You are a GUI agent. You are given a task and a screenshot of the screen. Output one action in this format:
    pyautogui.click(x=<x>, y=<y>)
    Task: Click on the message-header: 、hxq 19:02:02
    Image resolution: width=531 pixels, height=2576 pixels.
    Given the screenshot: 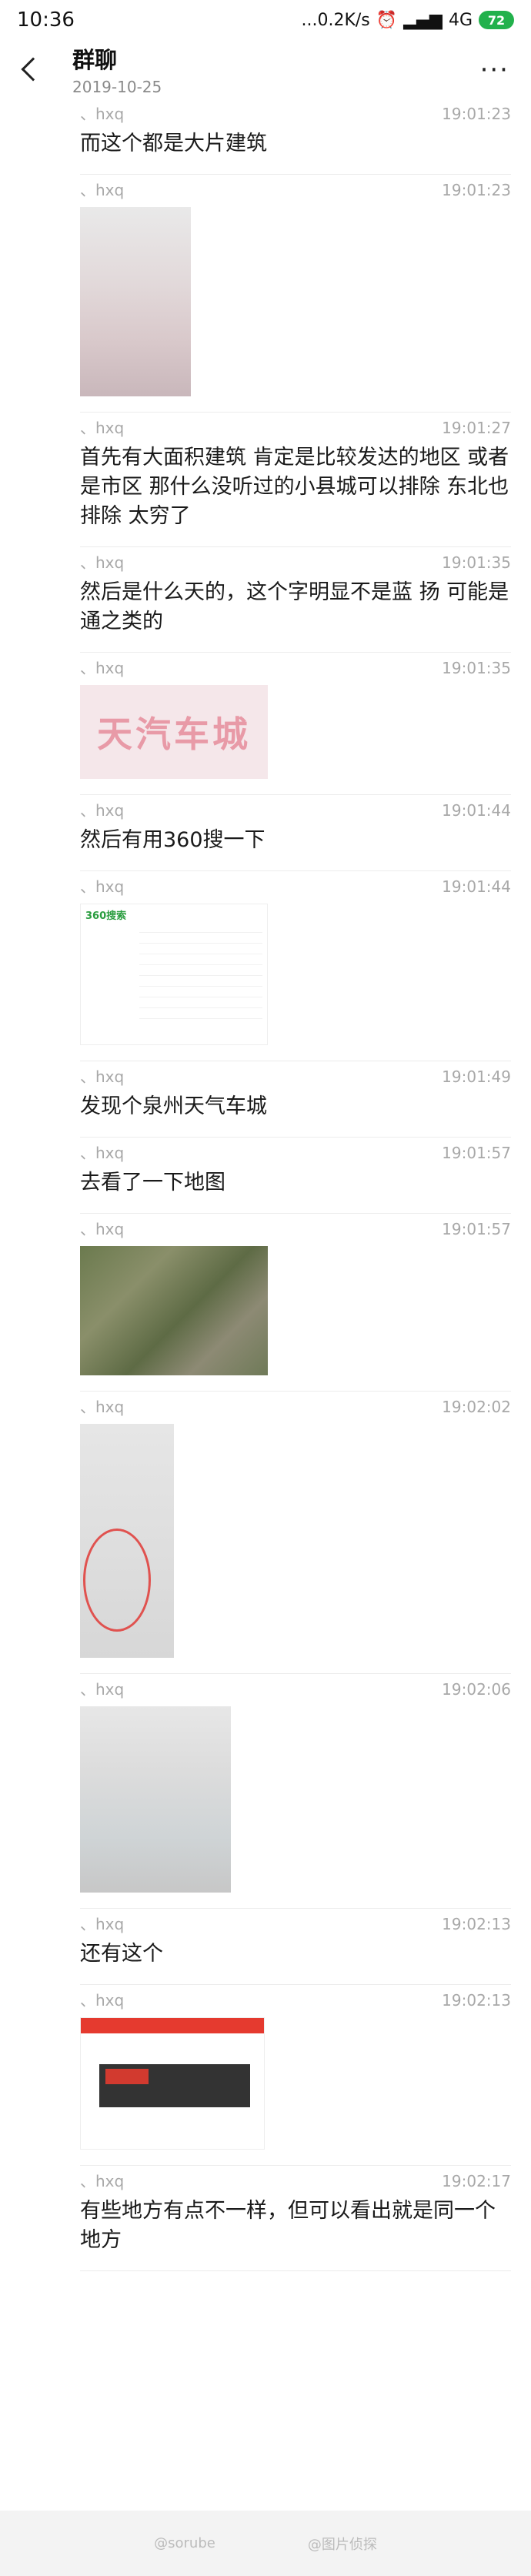 What is the action you would take?
    pyautogui.click(x=295, y=1407)
    